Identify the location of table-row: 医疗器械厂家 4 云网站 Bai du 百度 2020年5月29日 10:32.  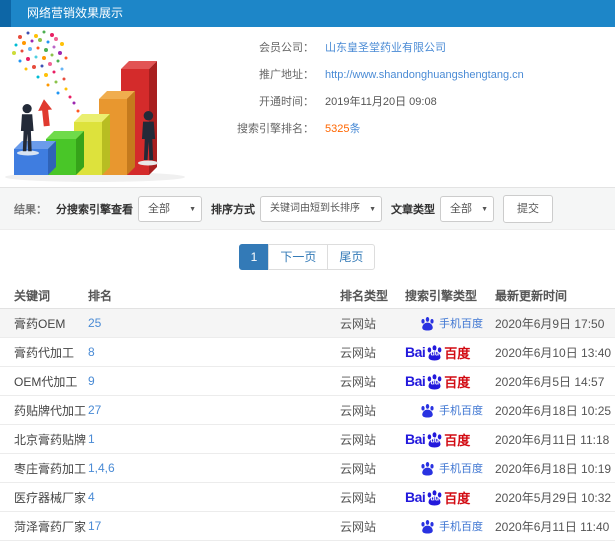
(307, 497).